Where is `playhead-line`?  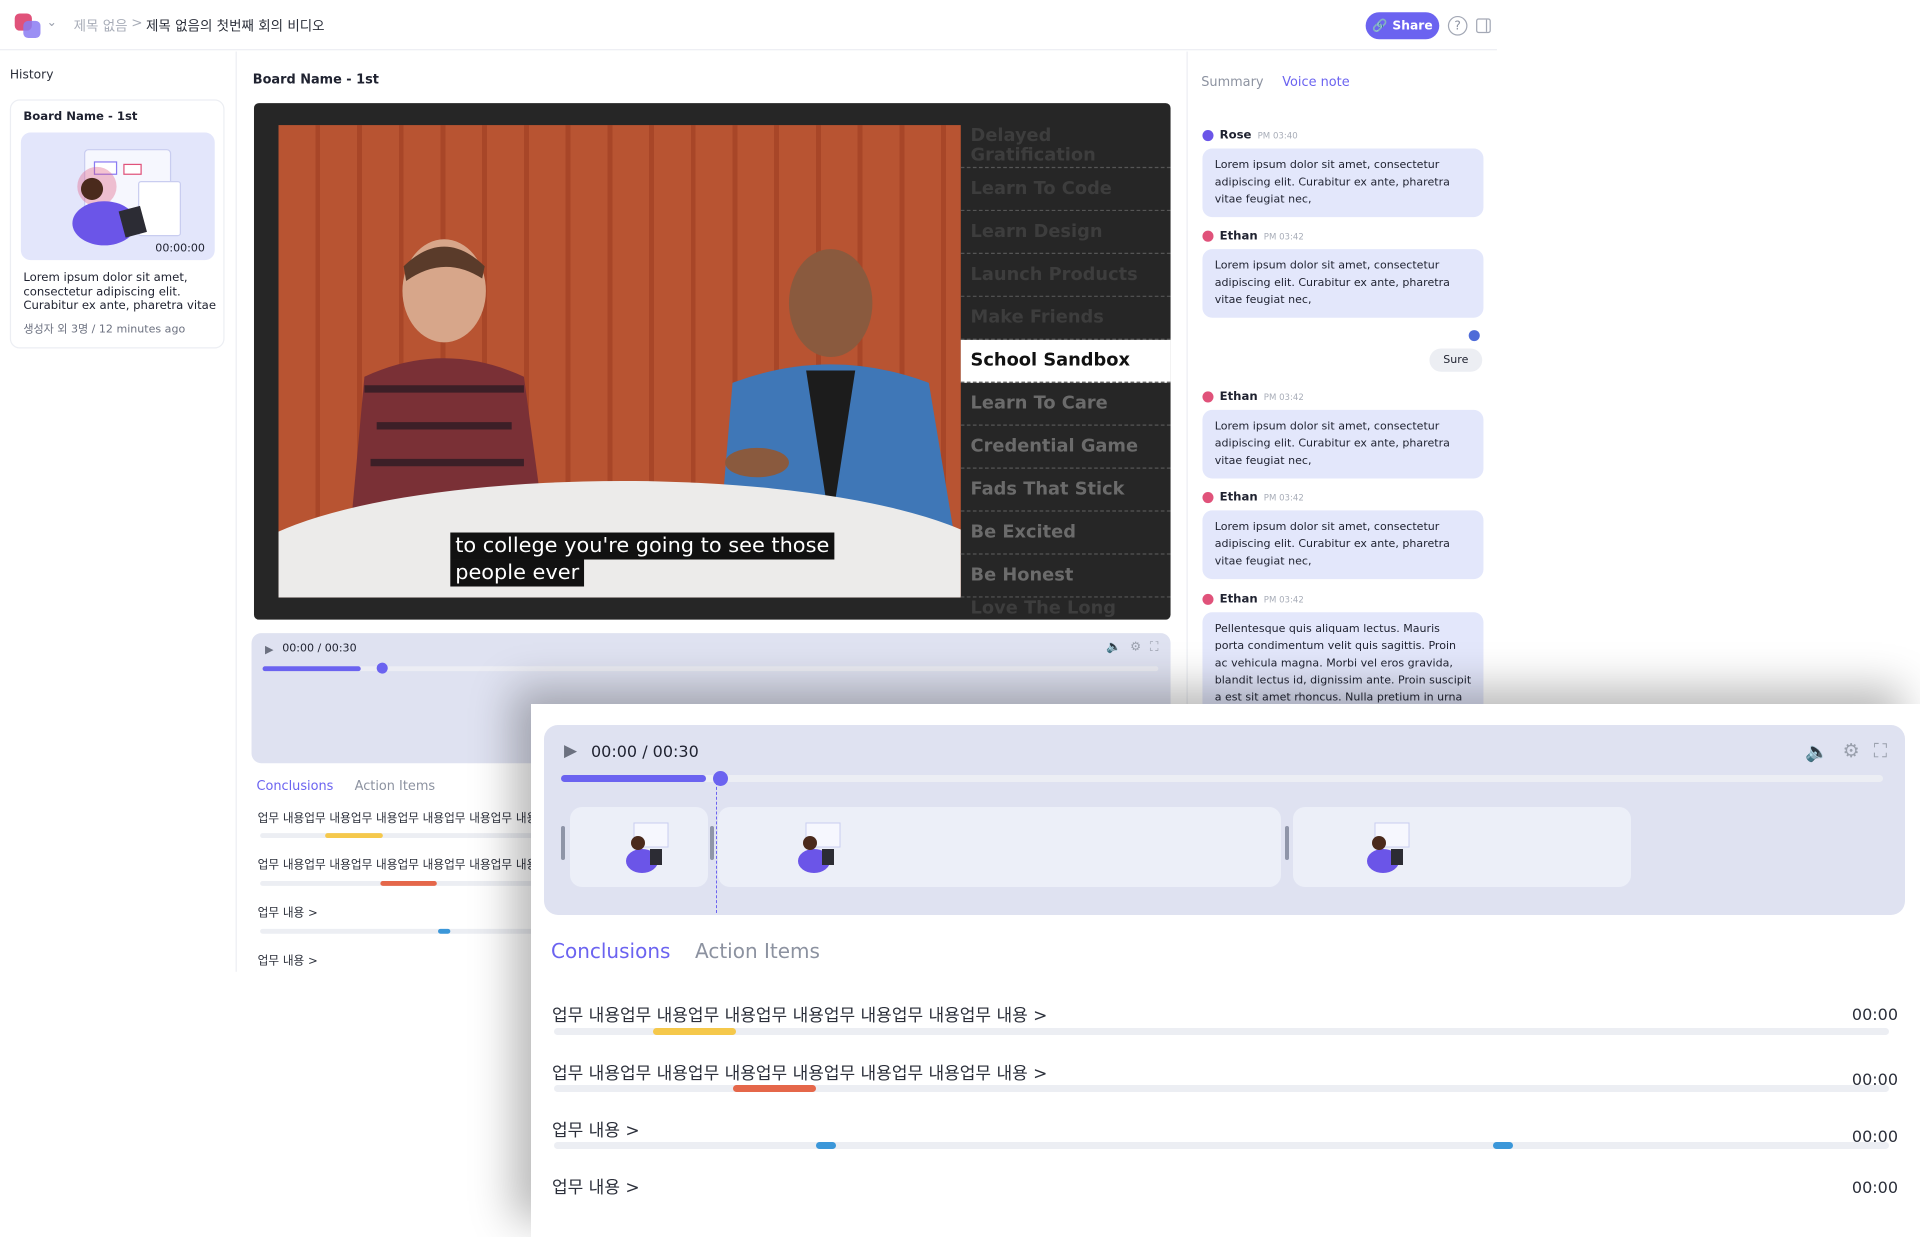
playhead-line is located at coordinates (716, 847).